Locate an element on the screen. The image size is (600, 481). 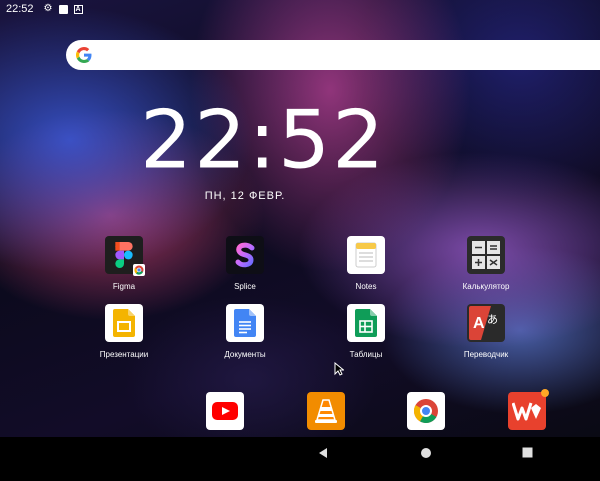
wps-office-icon is located at coordinates (526, 411).